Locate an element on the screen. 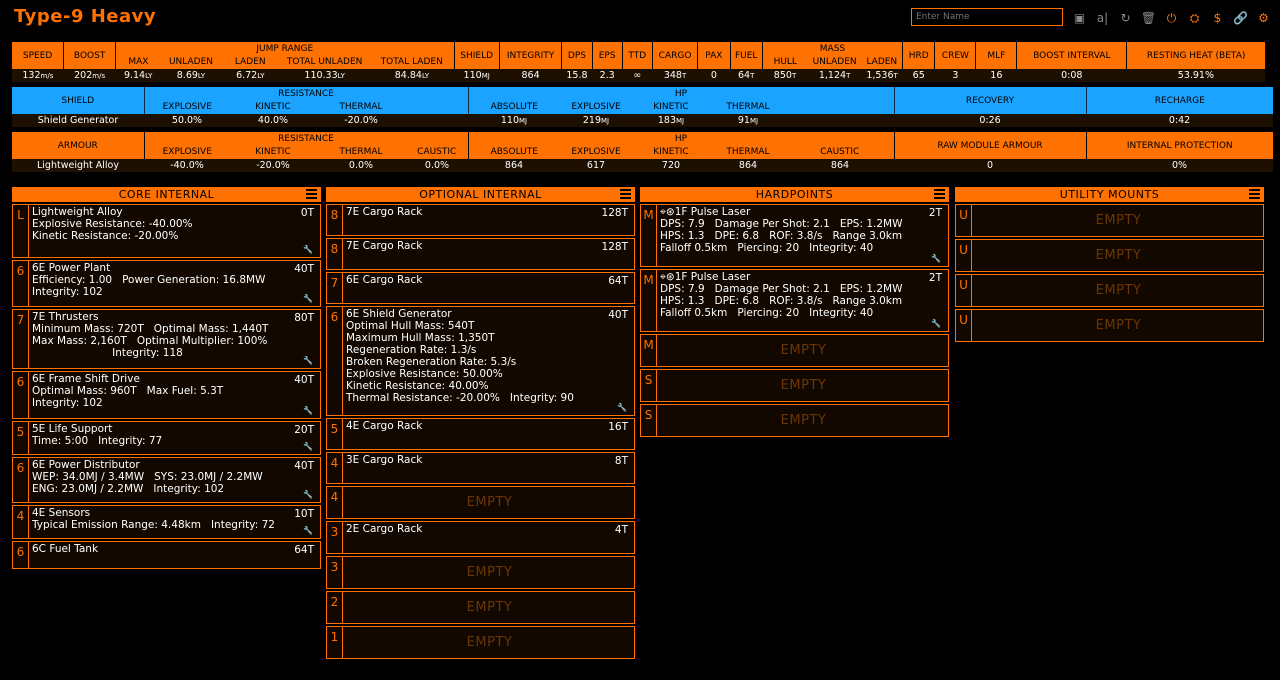 The width and height of the screenshot is (1280, 680). module-name-text: 4E Sensors is located at coordinates (61, 513).